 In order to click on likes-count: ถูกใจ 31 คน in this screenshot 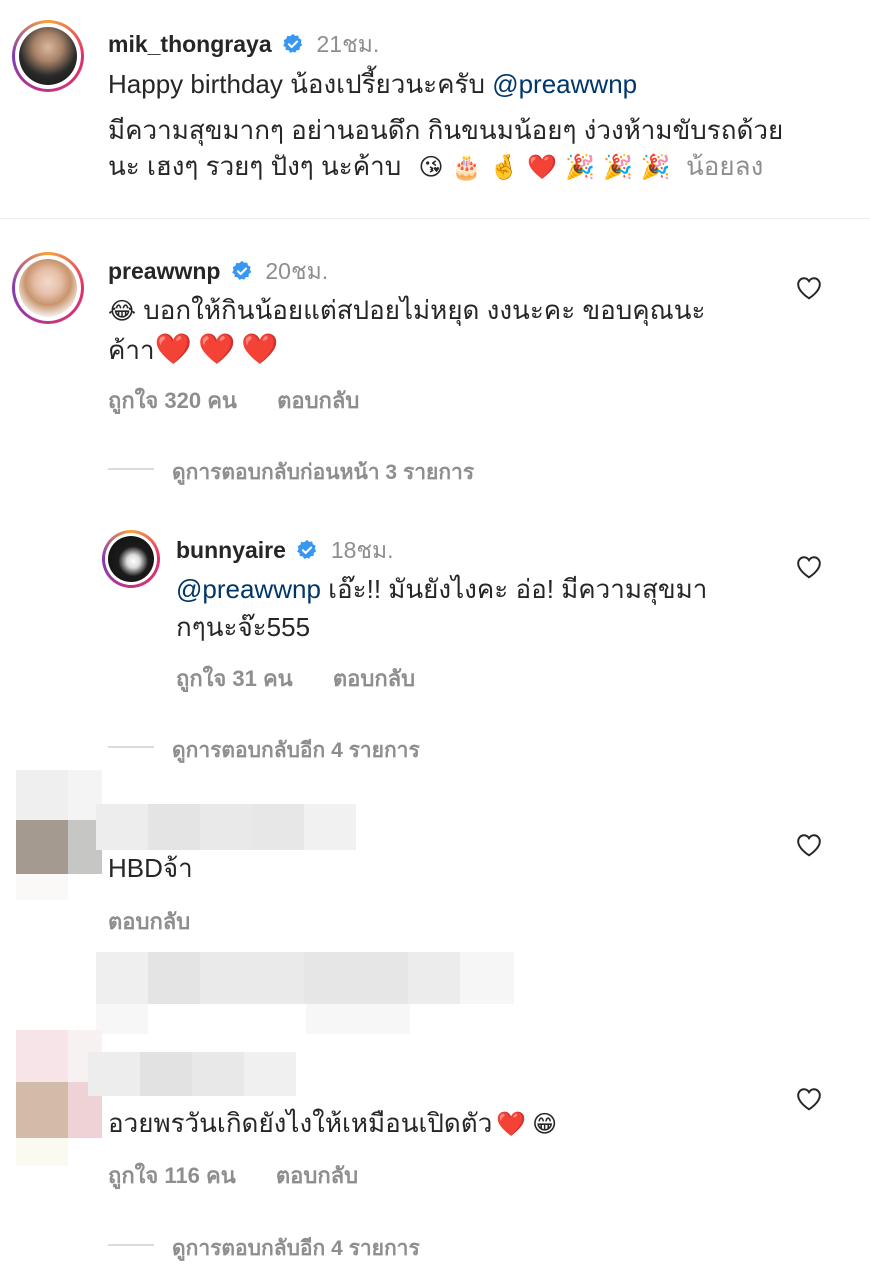, I will do `click(234, 678)`.